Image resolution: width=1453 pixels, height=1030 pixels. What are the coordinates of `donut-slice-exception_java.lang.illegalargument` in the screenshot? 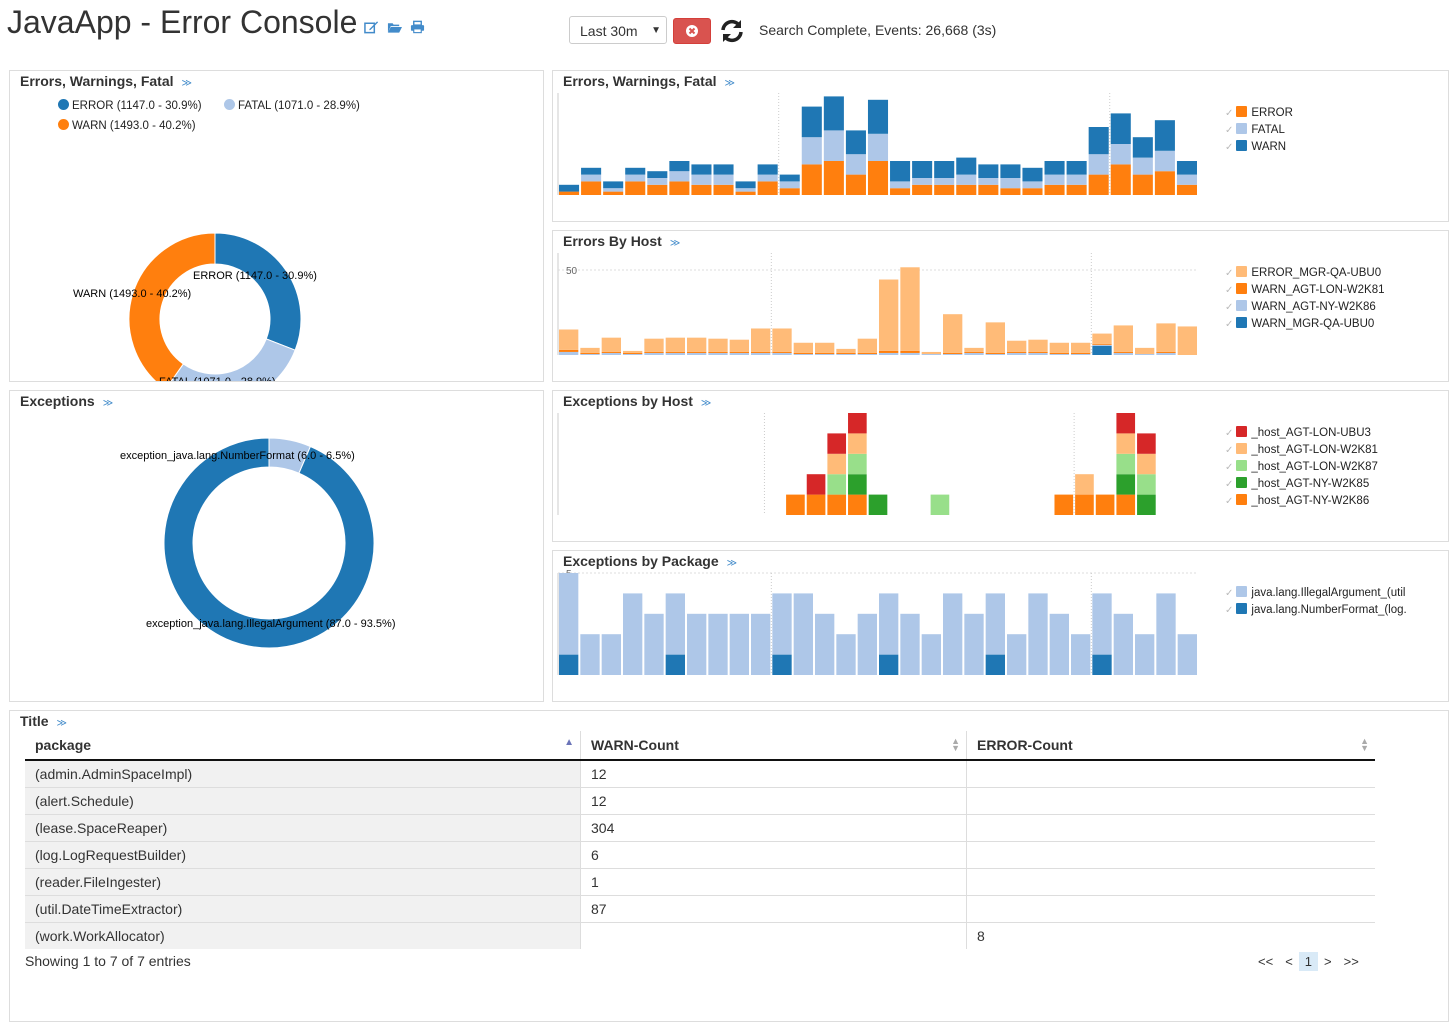 It's located at (269, 543).